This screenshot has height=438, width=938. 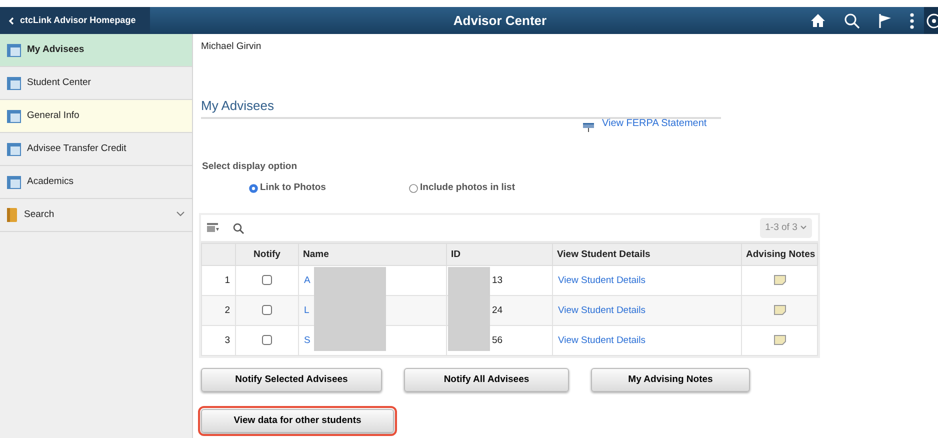 What do you see at coordinates (219, 311) in the screenshot?
I see `row-number: 2` at bounding box center [219, 311].